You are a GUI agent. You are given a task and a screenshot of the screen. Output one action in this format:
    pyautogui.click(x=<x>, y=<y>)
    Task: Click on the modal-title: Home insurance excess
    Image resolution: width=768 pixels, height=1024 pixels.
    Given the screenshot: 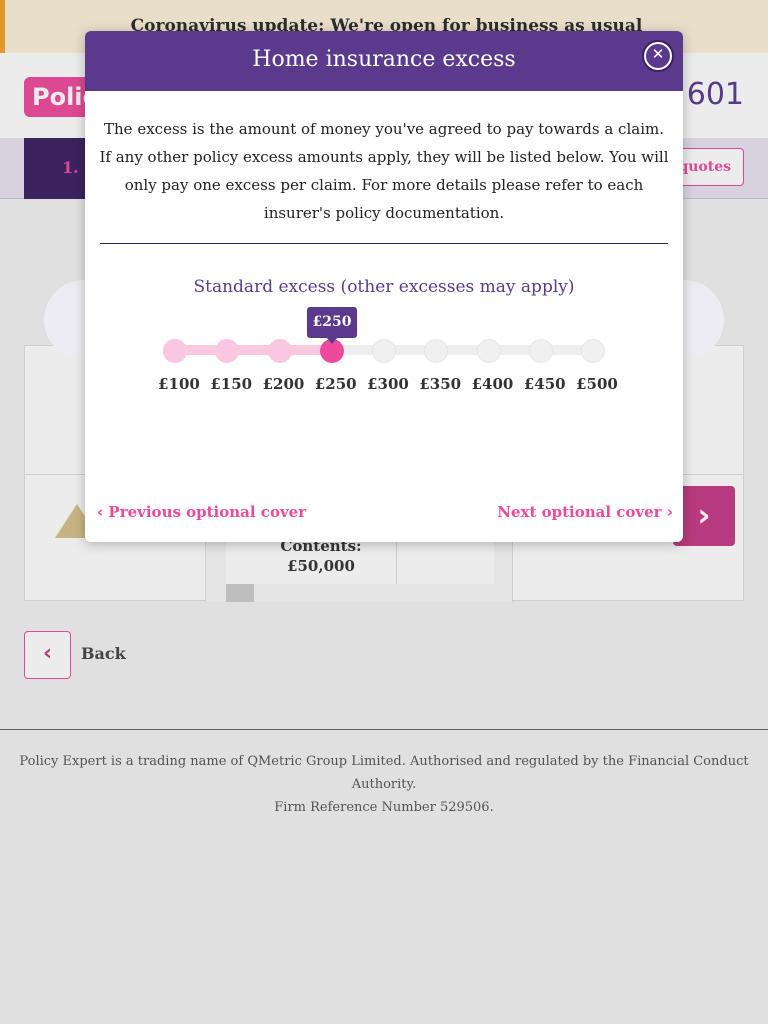 What is the action you would take?
    pyautogui.click(x=384, y=59)
    